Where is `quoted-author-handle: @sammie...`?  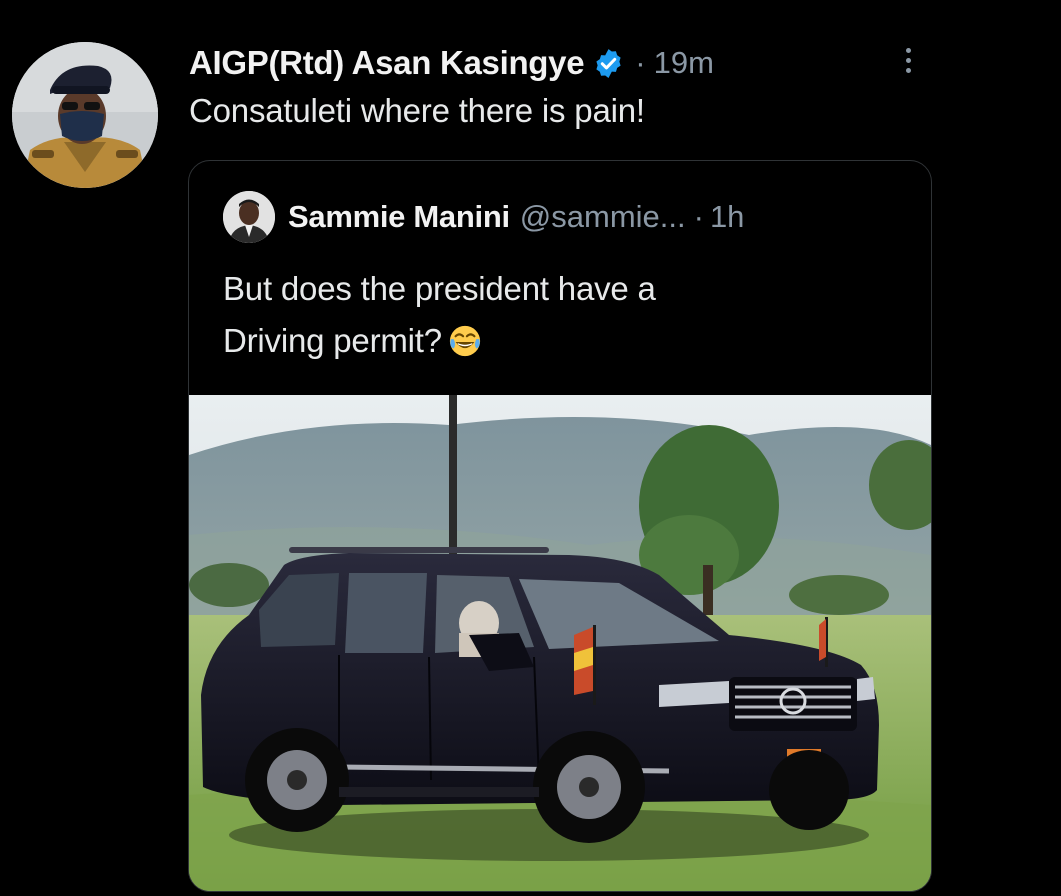
quoted-author-handle: @sammie... is located at coordinates (603, 217).